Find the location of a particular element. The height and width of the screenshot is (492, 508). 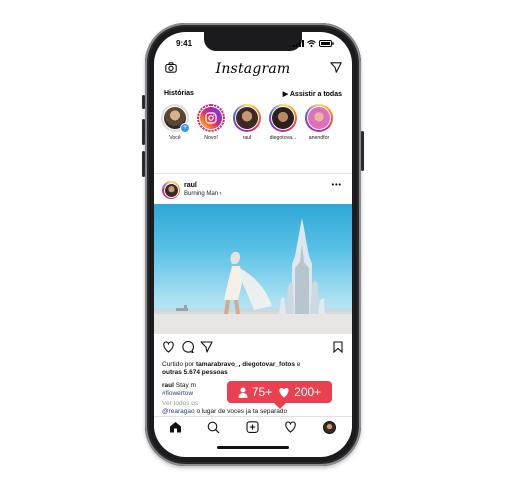

instagram-glyph-icon is located at coordinates (211, 118).